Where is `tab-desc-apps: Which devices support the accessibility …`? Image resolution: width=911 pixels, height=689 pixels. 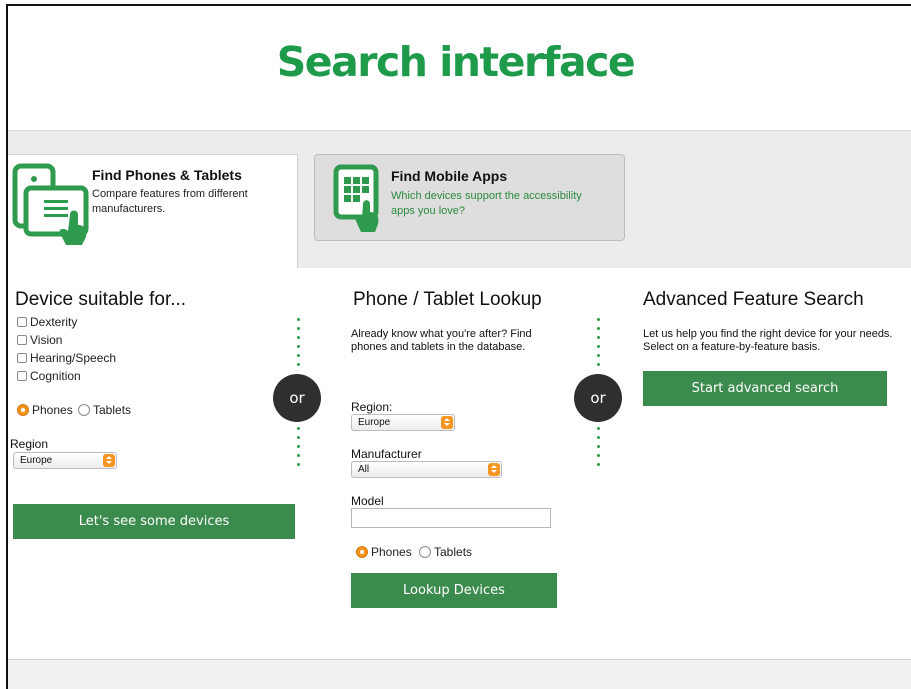
tab-desc-apps: Which devices support the accessibility … is located at coordinates (486, 203).